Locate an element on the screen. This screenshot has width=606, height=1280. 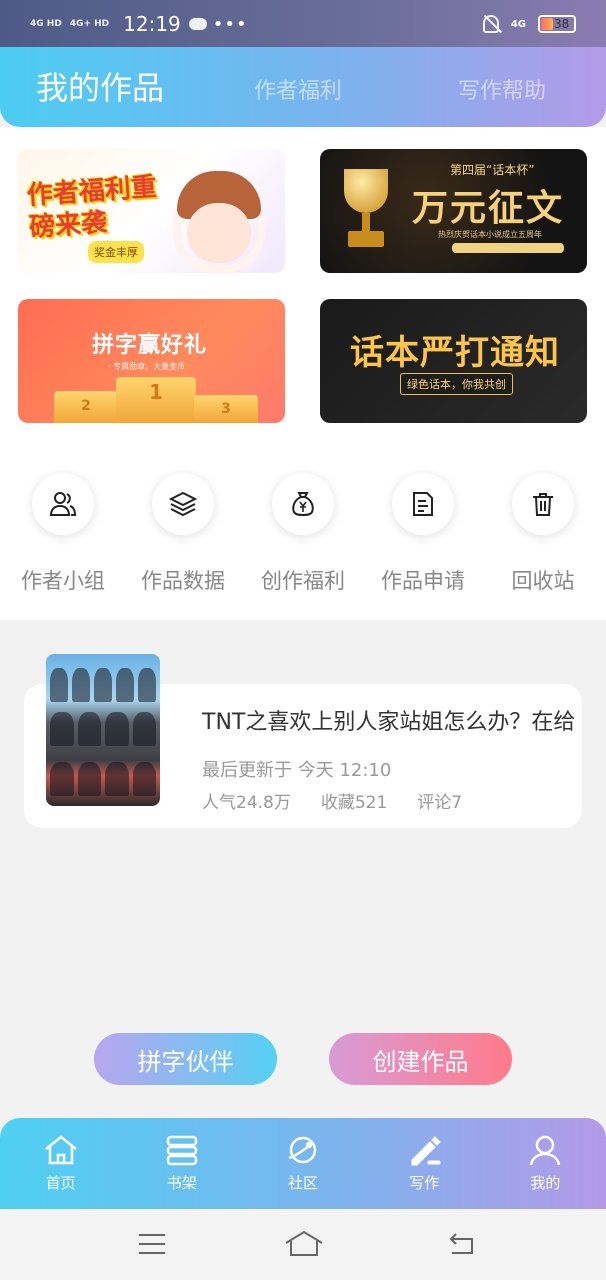
shortcut-label: 回收站 is located at coordinates (543, 581).